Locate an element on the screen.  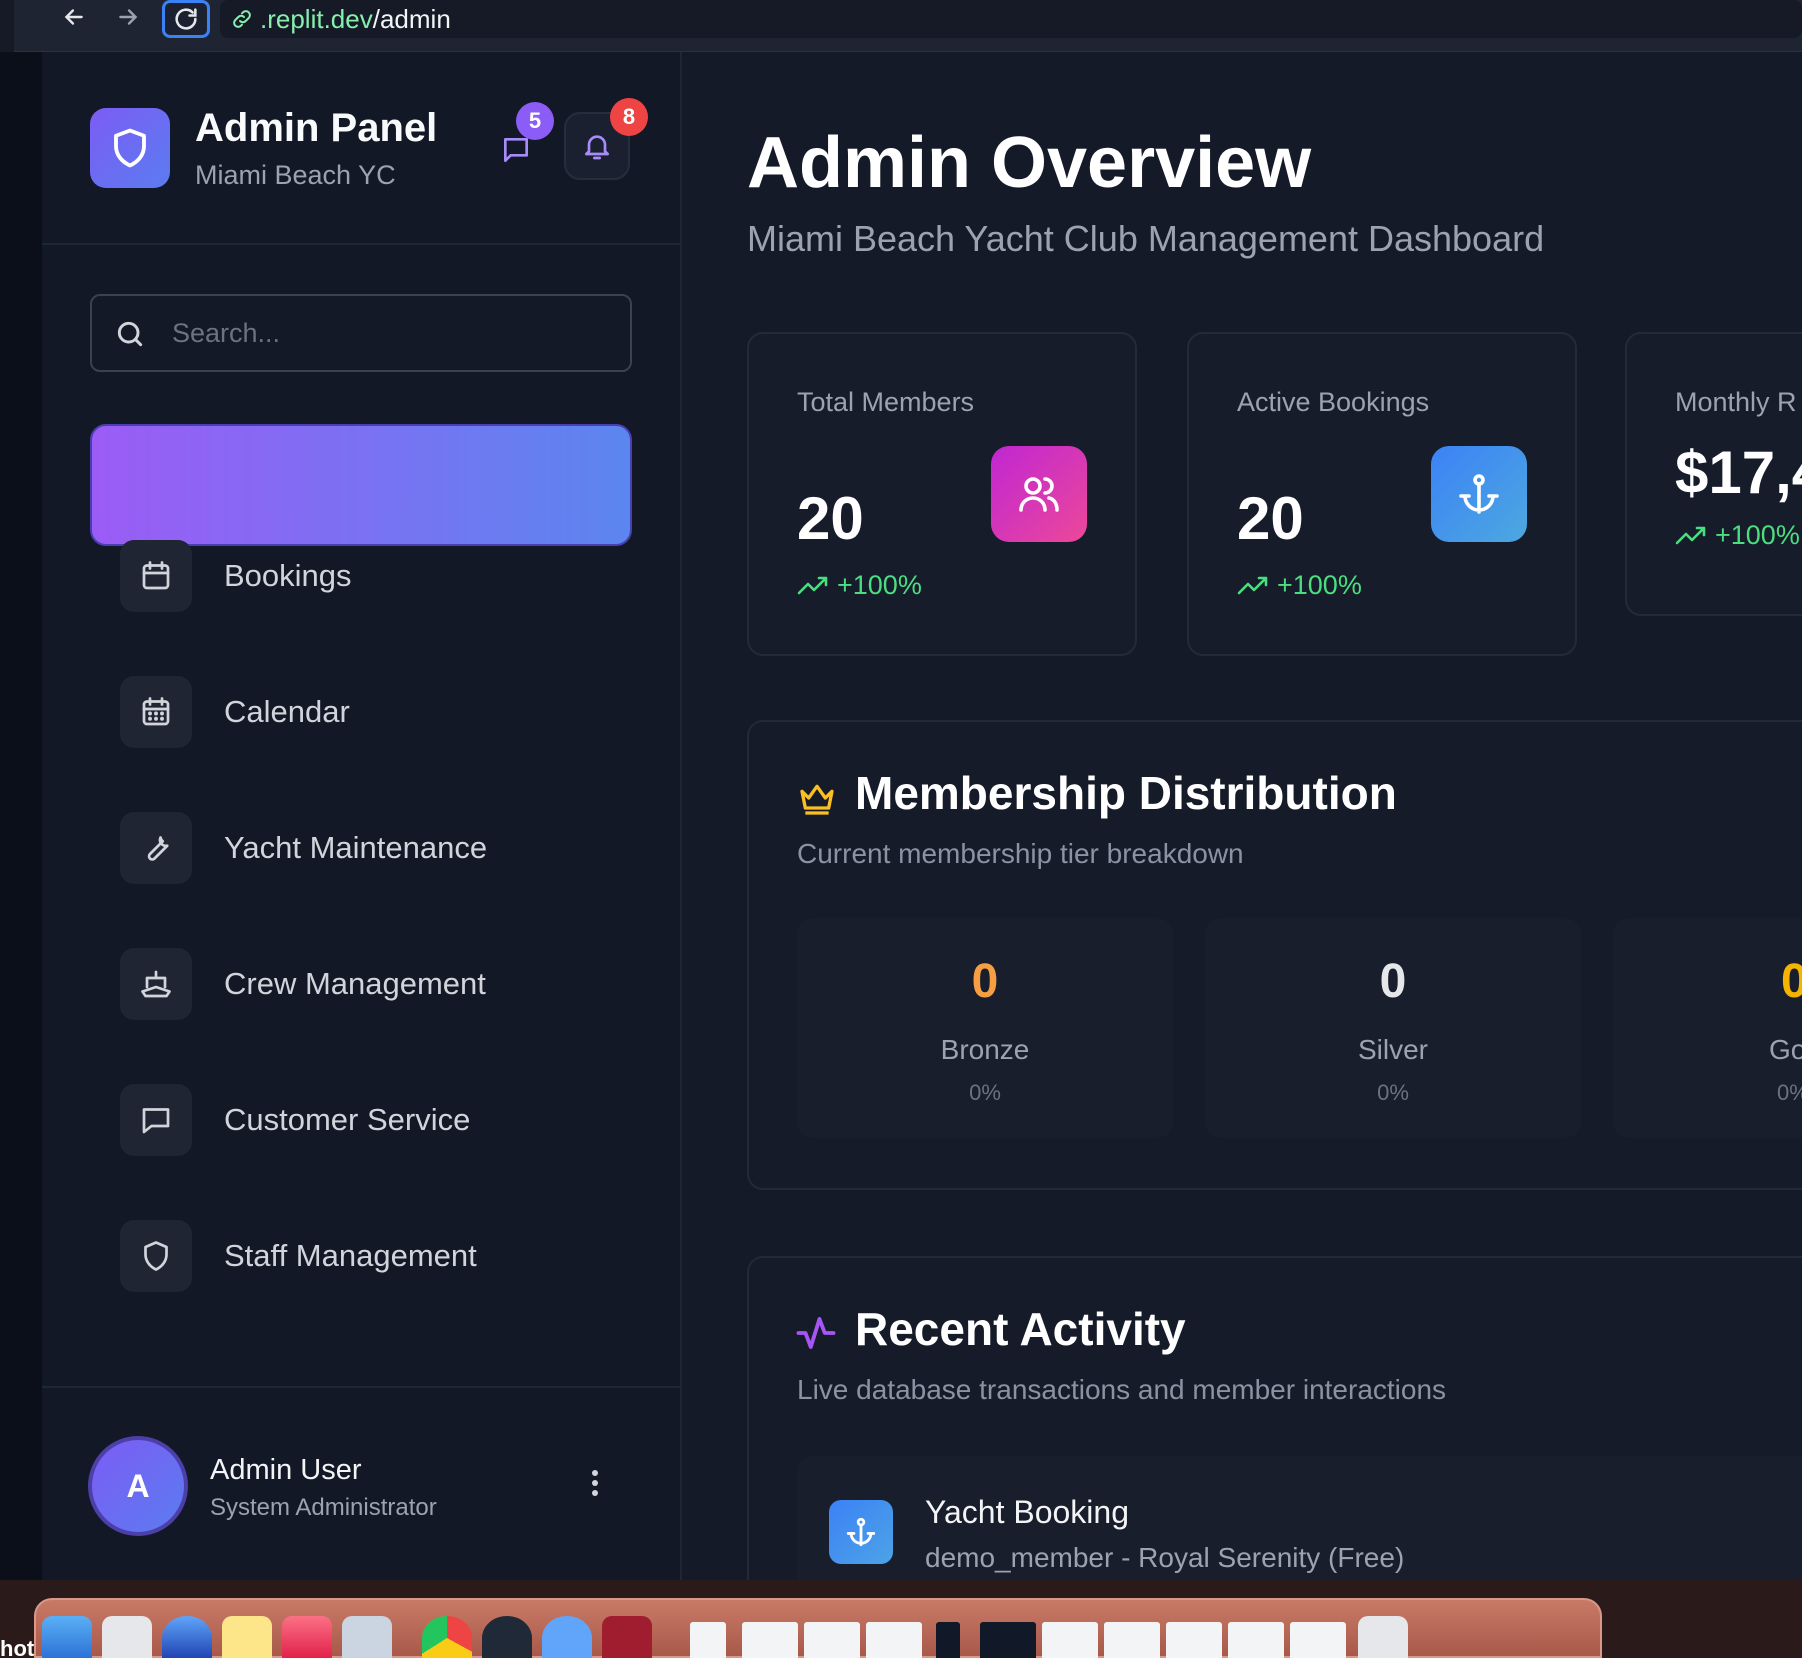
stat-label: Total Members is located at coordinates (886, 402).